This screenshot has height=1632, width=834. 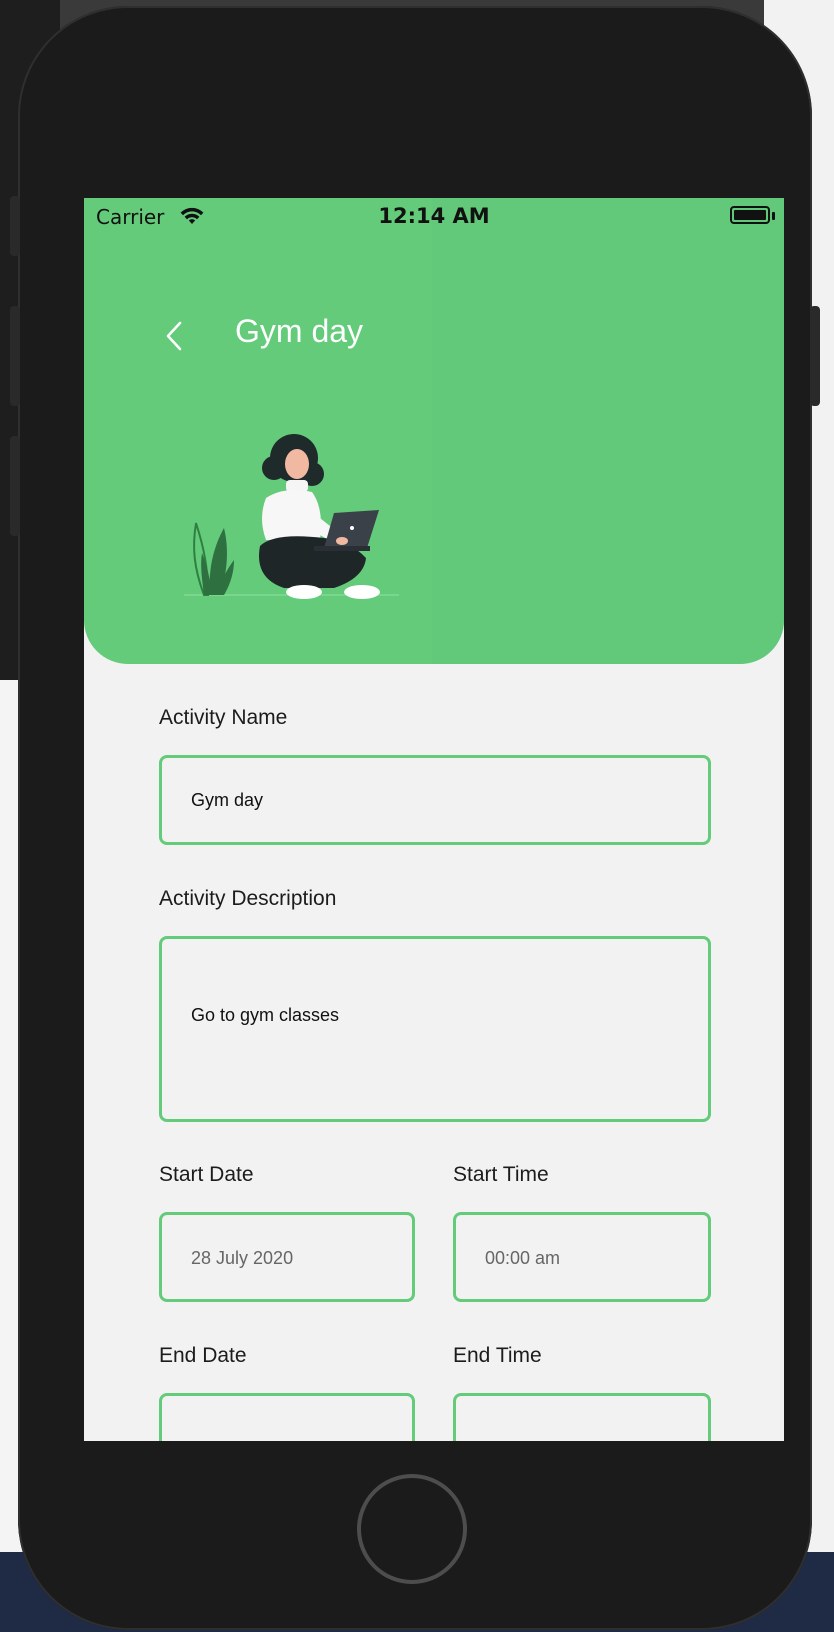 I want to click on volume-down-button, so click(x=15, y=486).